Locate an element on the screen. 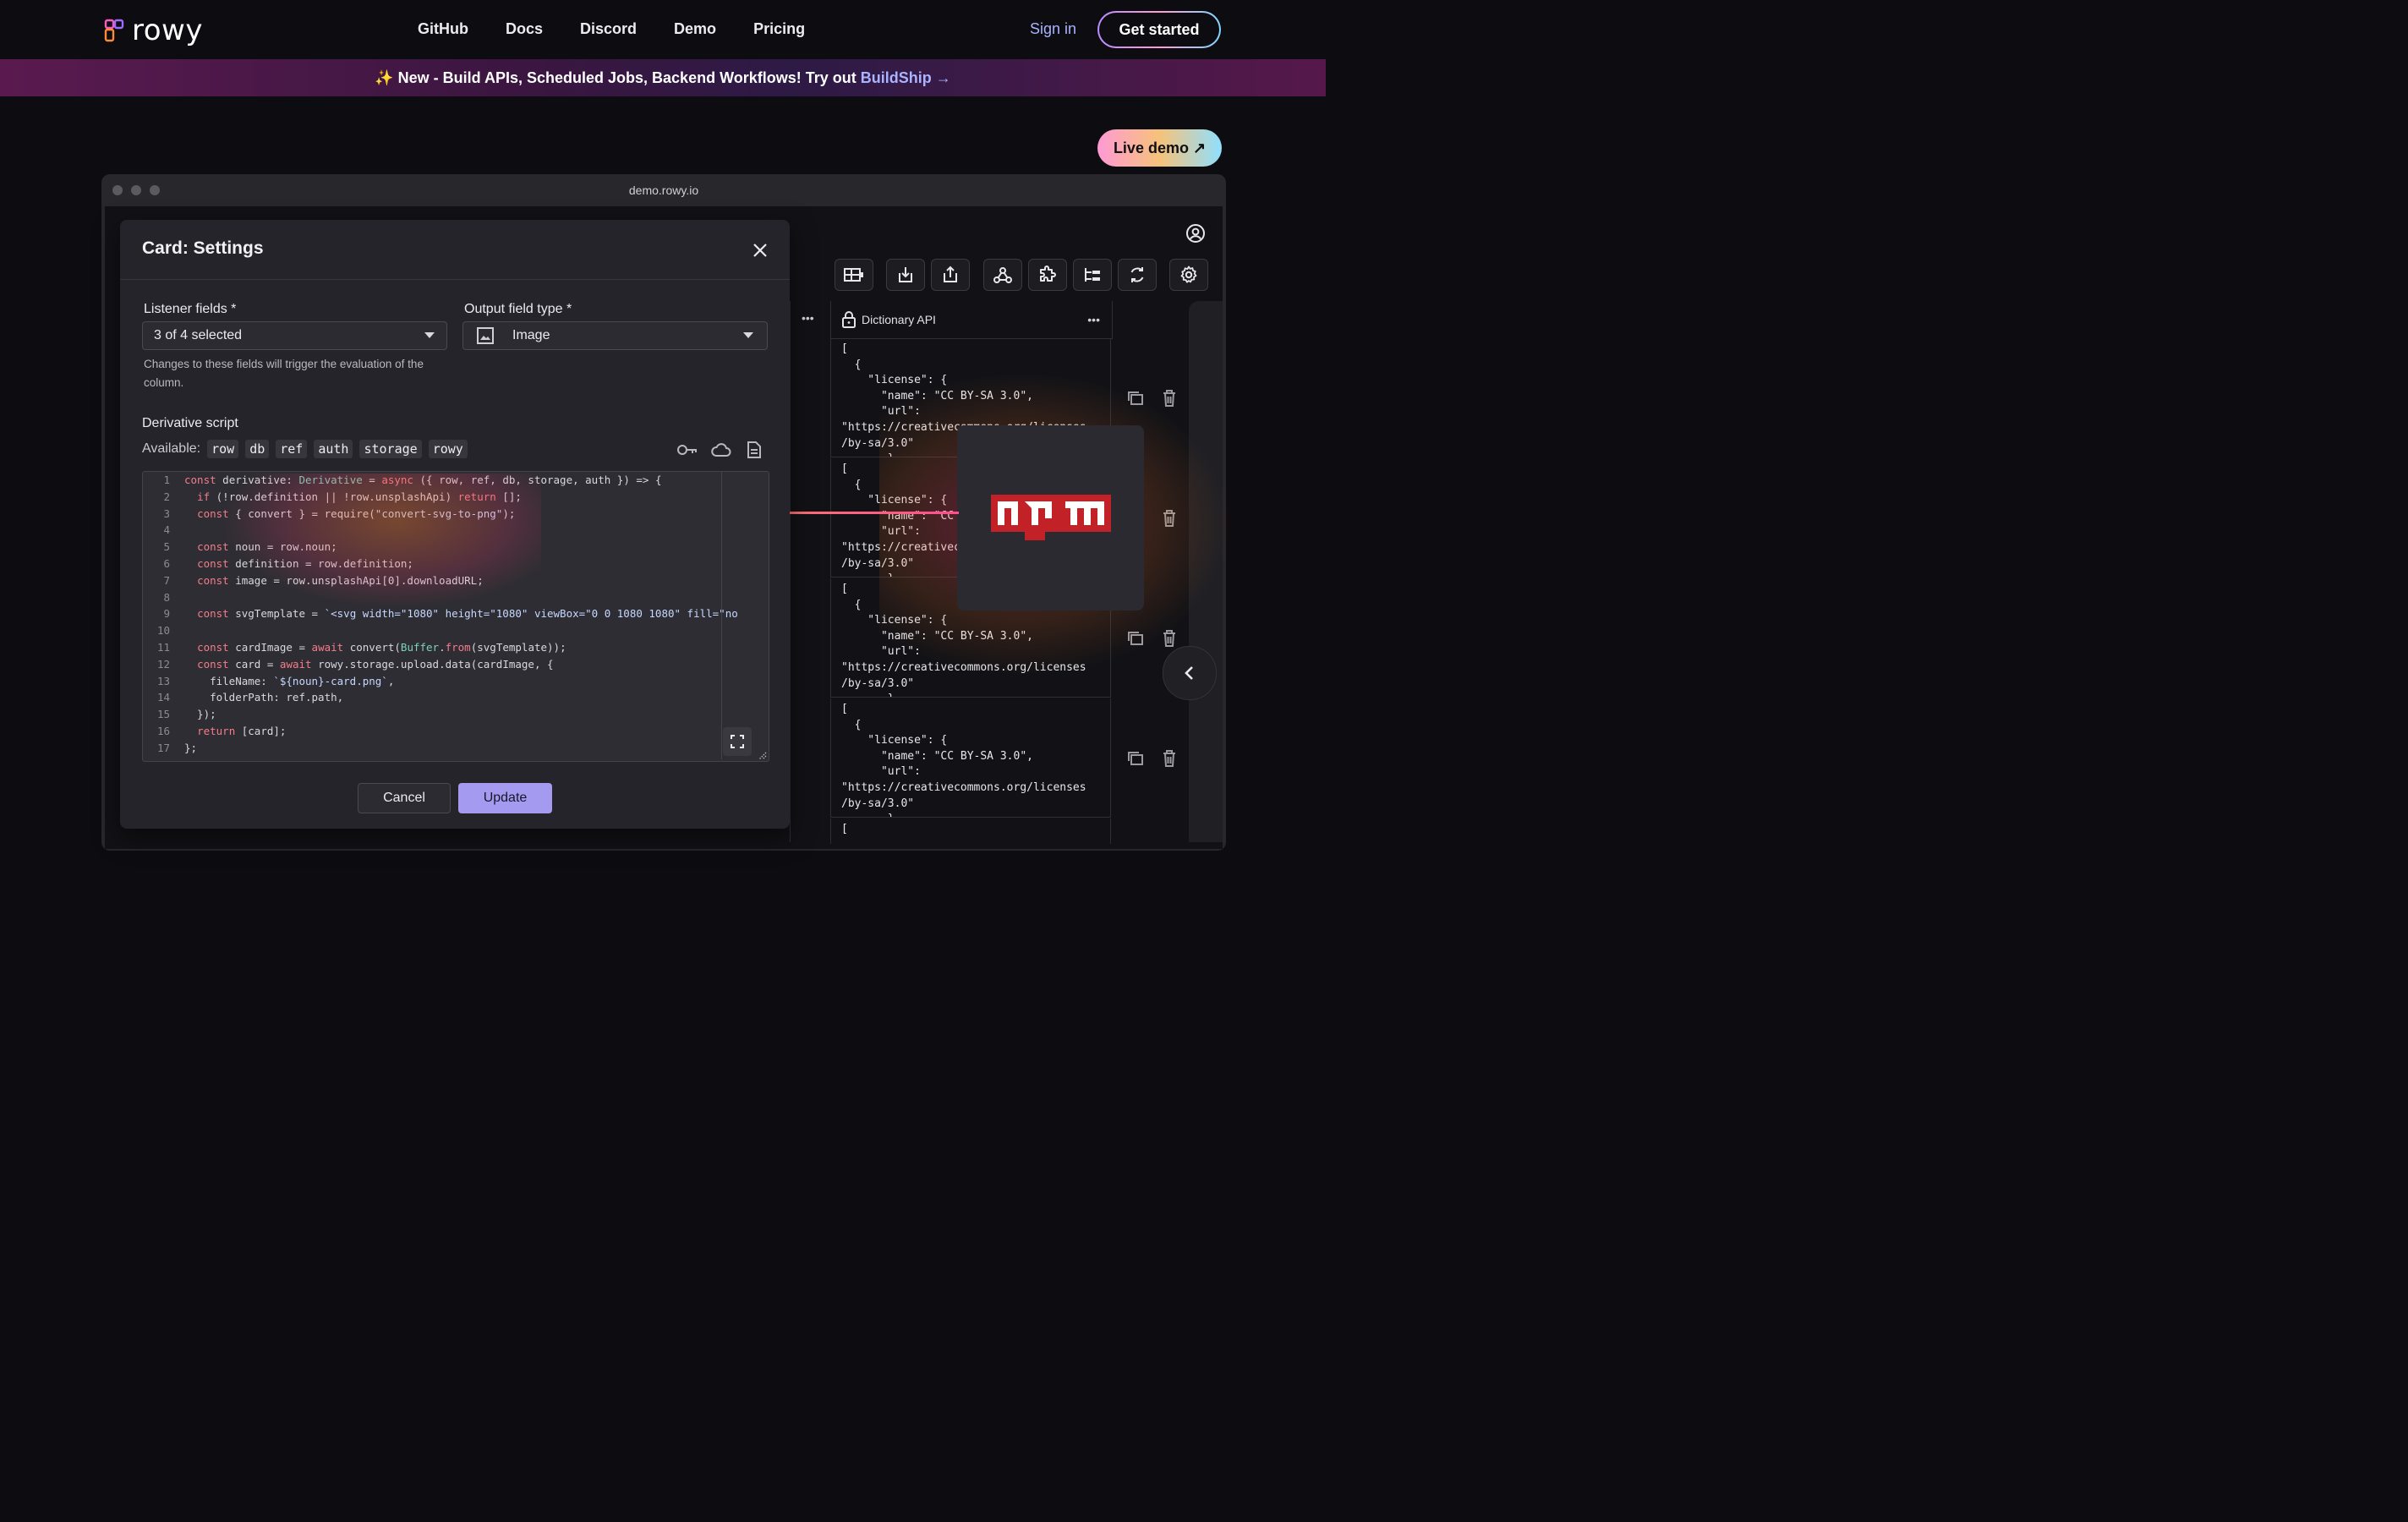 The image size is (2408, 1522). browser-url: demo.rowy.io is located at coordinates (663, 190).